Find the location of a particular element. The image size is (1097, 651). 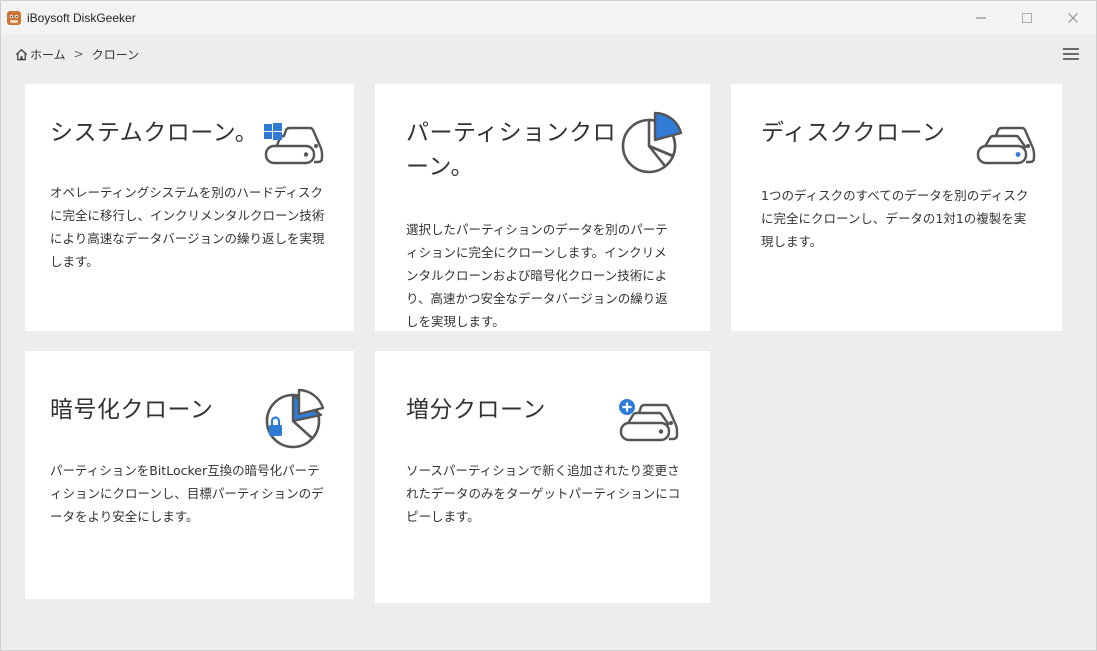

disk-clone-icon is located at coordinates (1006, 145).